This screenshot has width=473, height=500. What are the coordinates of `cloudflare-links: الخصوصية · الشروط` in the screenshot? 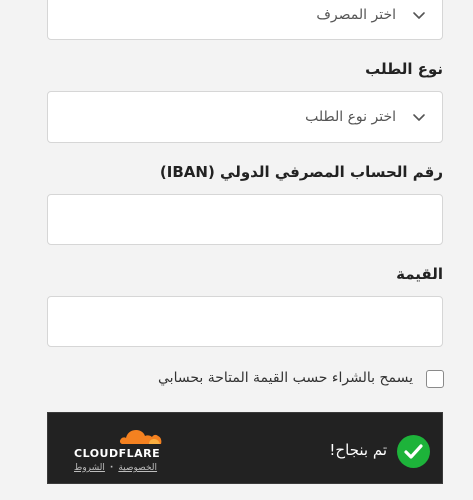 It's located at (115, 468).